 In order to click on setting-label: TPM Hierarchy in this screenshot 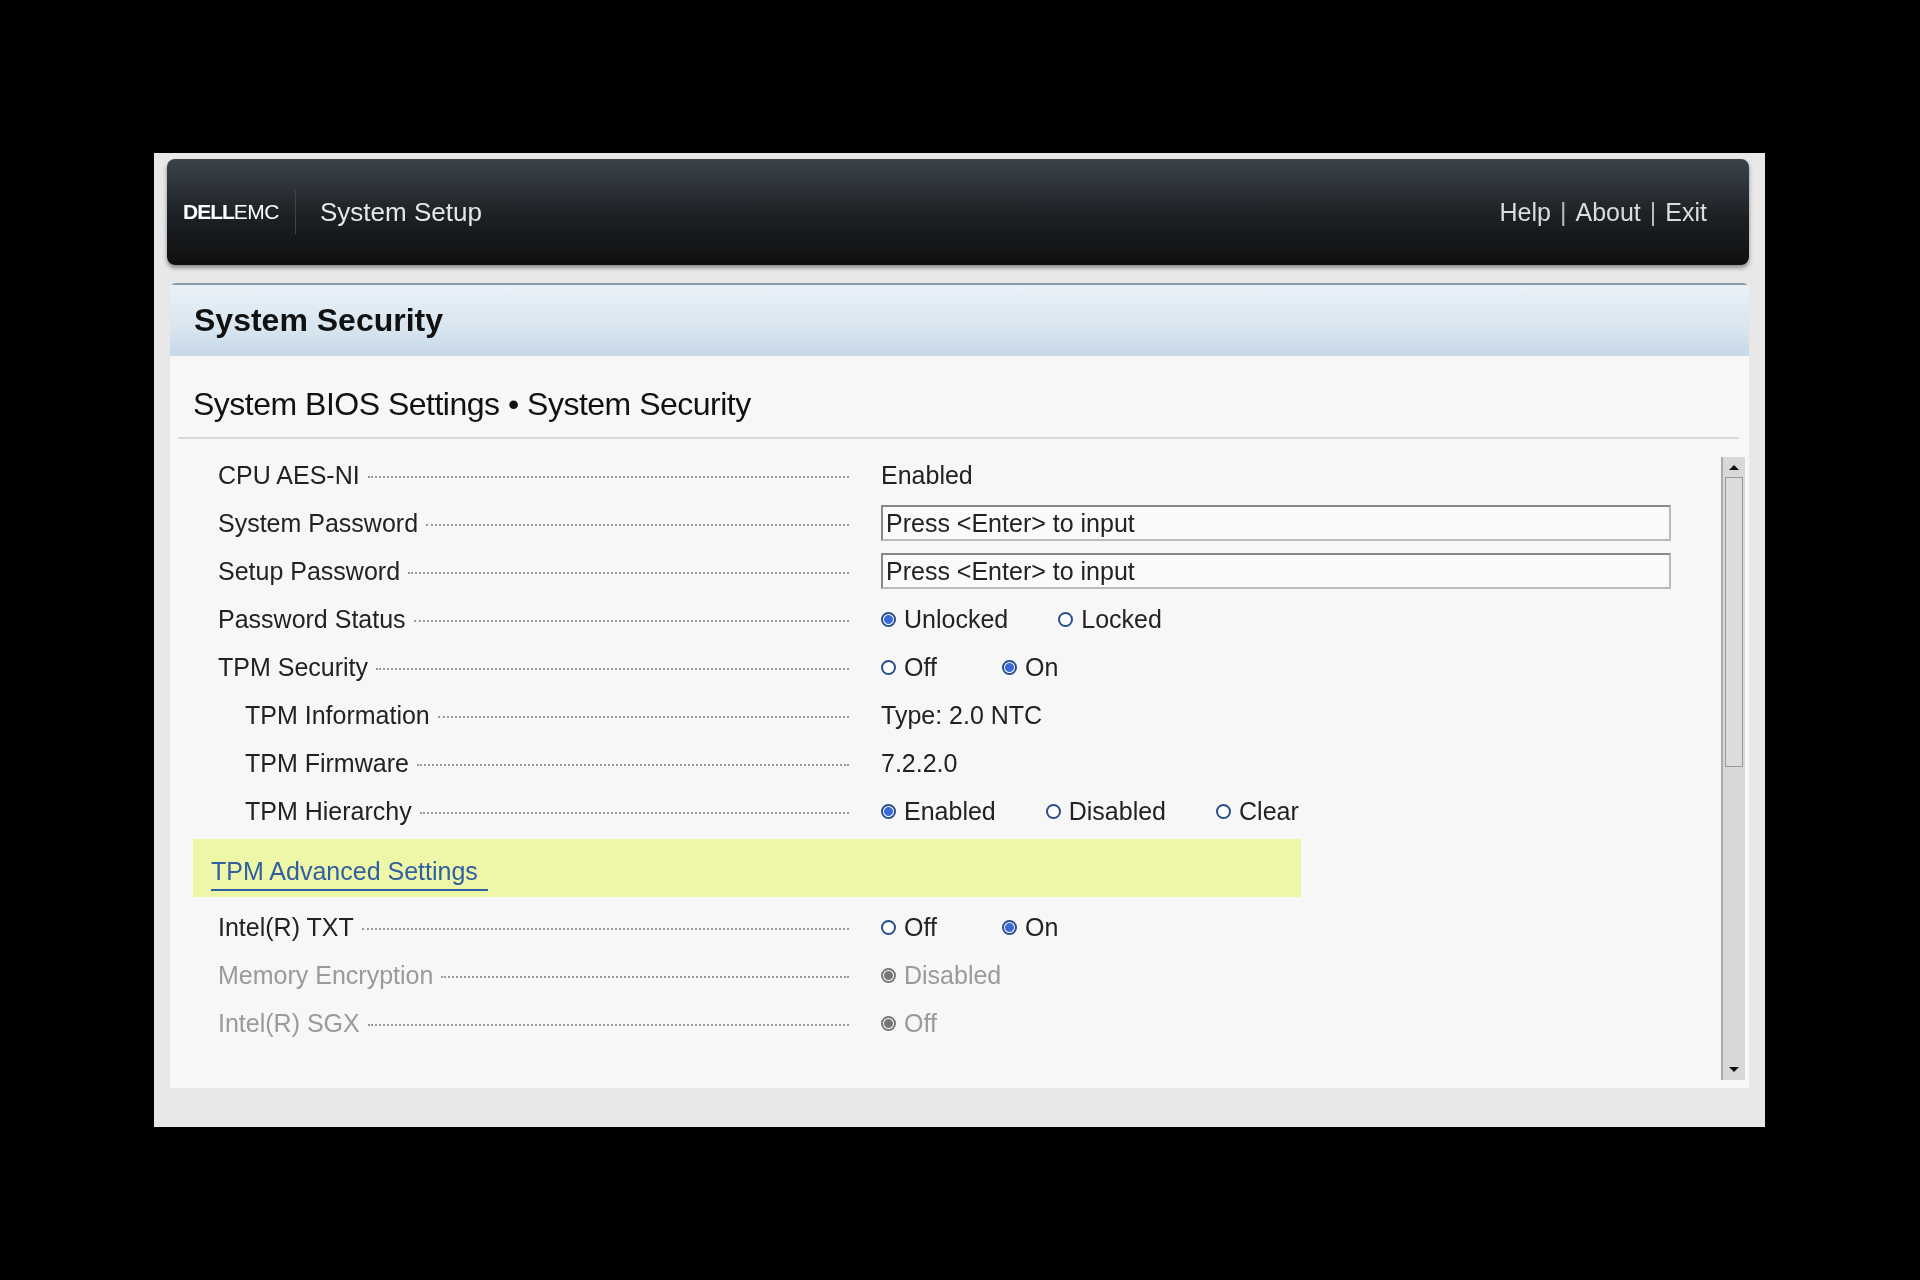, I will do `click(328, 811)`.